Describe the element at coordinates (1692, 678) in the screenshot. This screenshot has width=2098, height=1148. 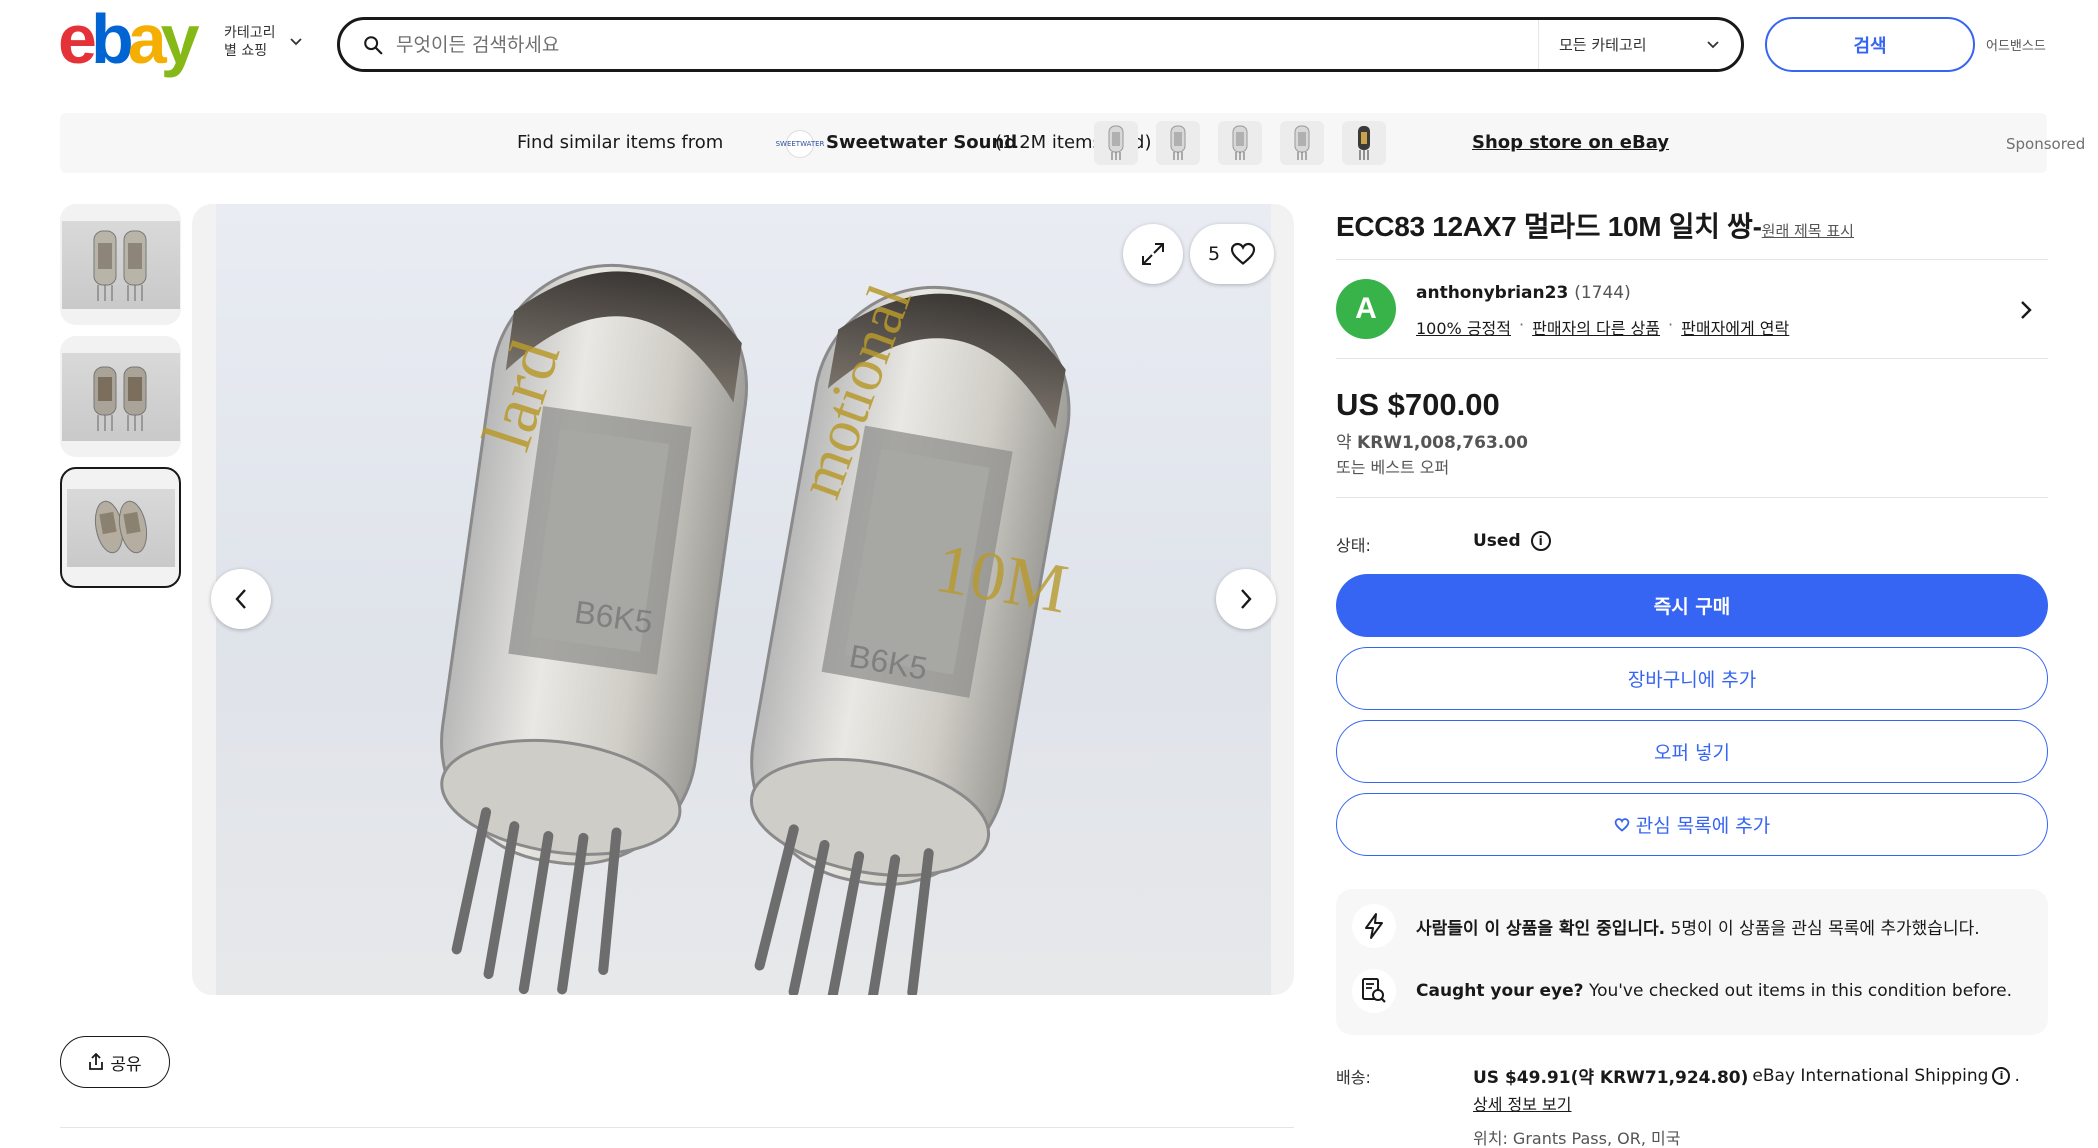
I see `add-to-cart-button: 장바구니에 추가` at that location.